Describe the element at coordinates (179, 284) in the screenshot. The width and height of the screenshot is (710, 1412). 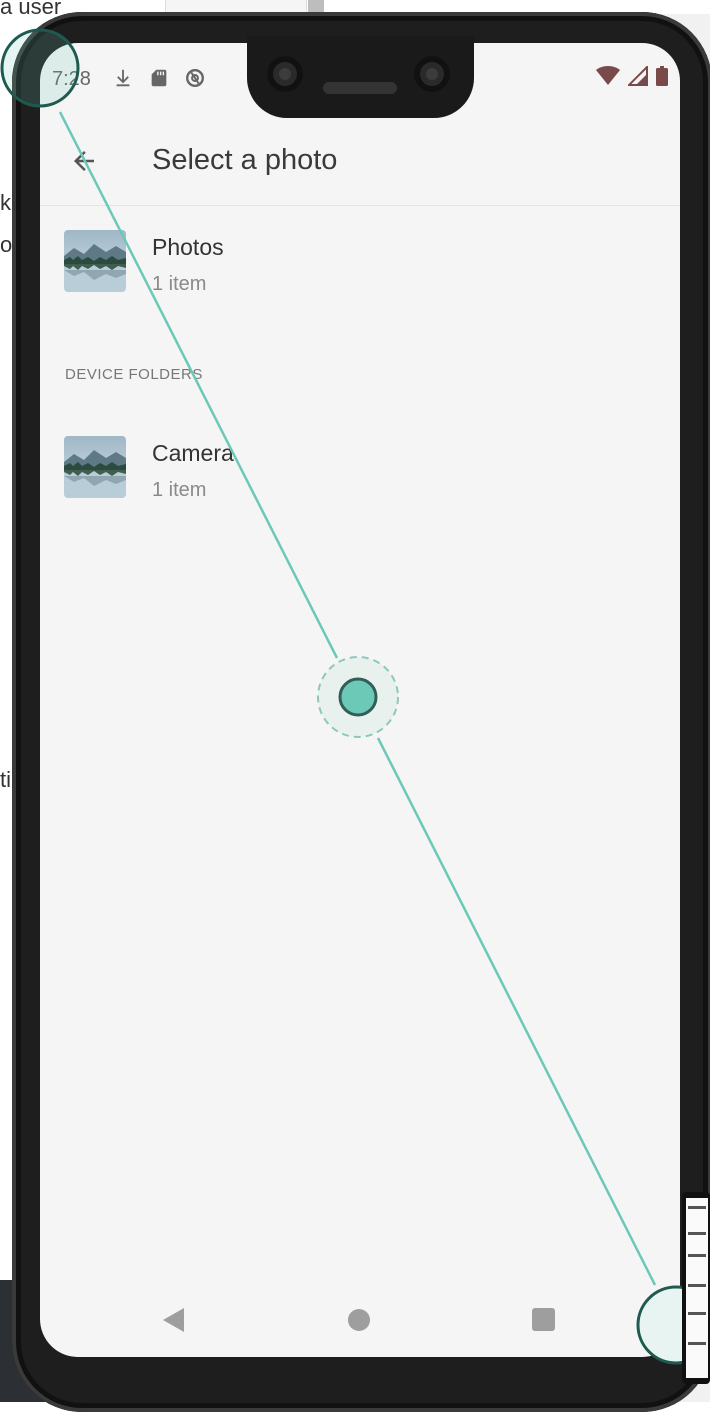
I see `album-item-count: 1 item` at that location.